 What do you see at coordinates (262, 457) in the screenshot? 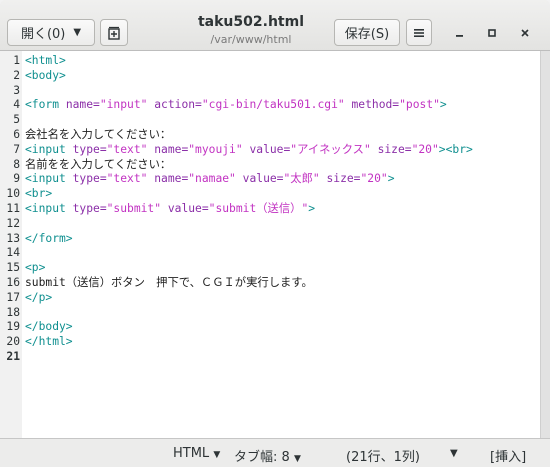
I see `tab-width-label: タブ幅: 8` at bounding box center [262, 457].